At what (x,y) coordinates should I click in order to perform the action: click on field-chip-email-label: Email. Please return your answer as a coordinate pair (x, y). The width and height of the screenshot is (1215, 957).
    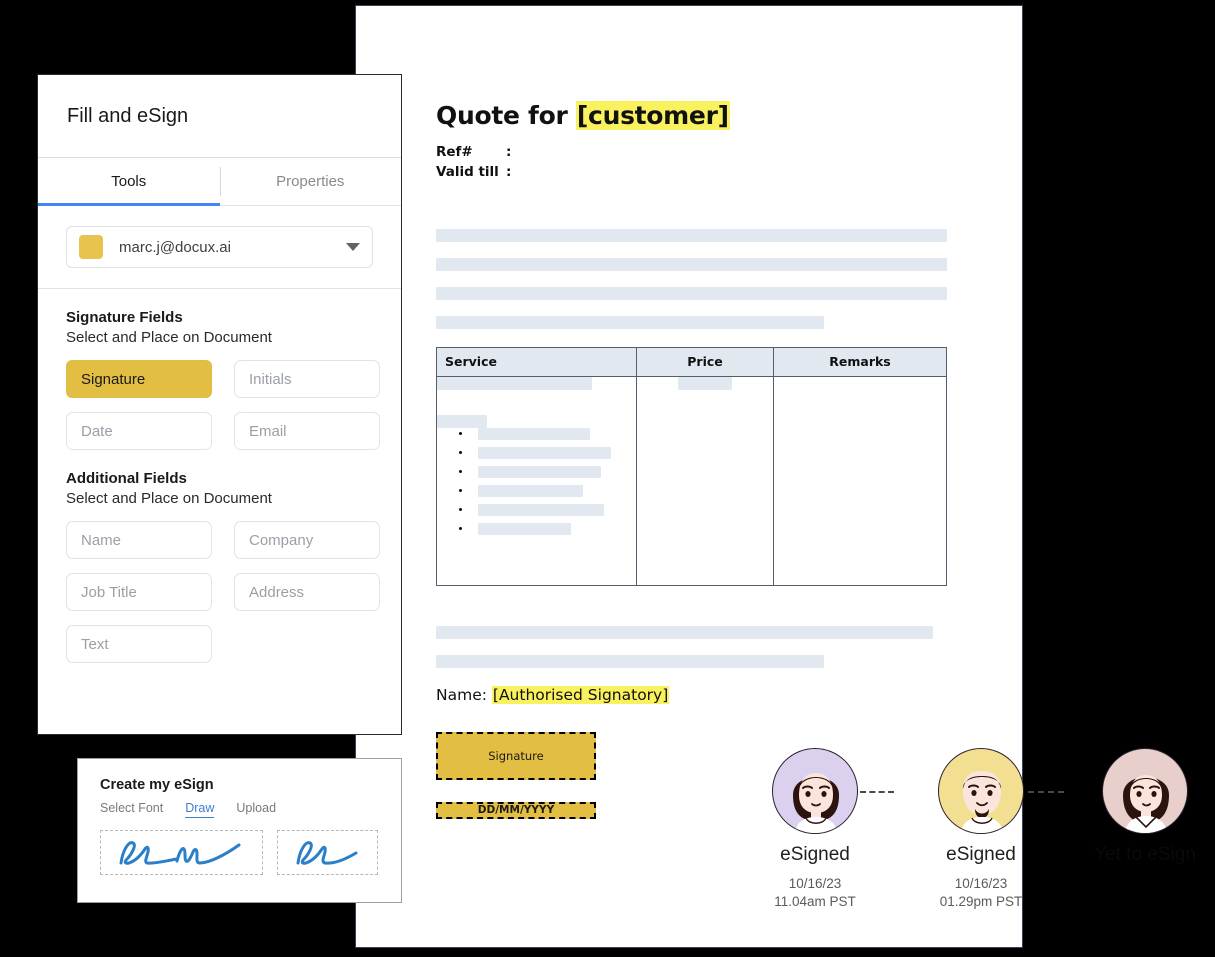
    Looking at the image, I should click on (268, 431).